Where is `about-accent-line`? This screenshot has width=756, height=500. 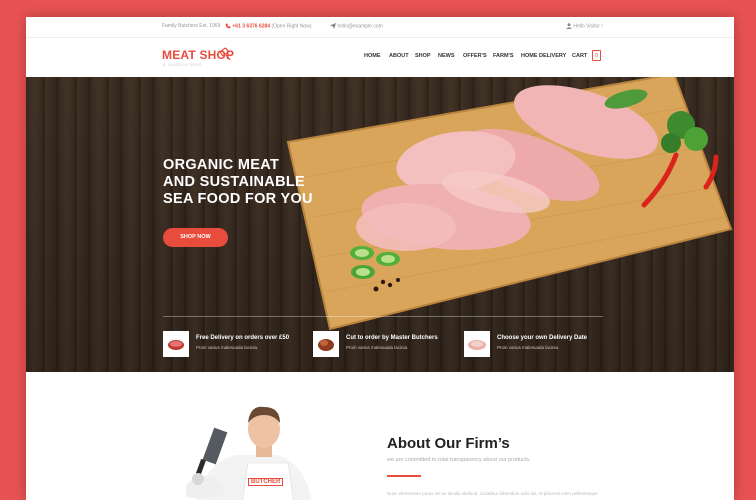
about-accent-line is located at coordinates (404, 476).